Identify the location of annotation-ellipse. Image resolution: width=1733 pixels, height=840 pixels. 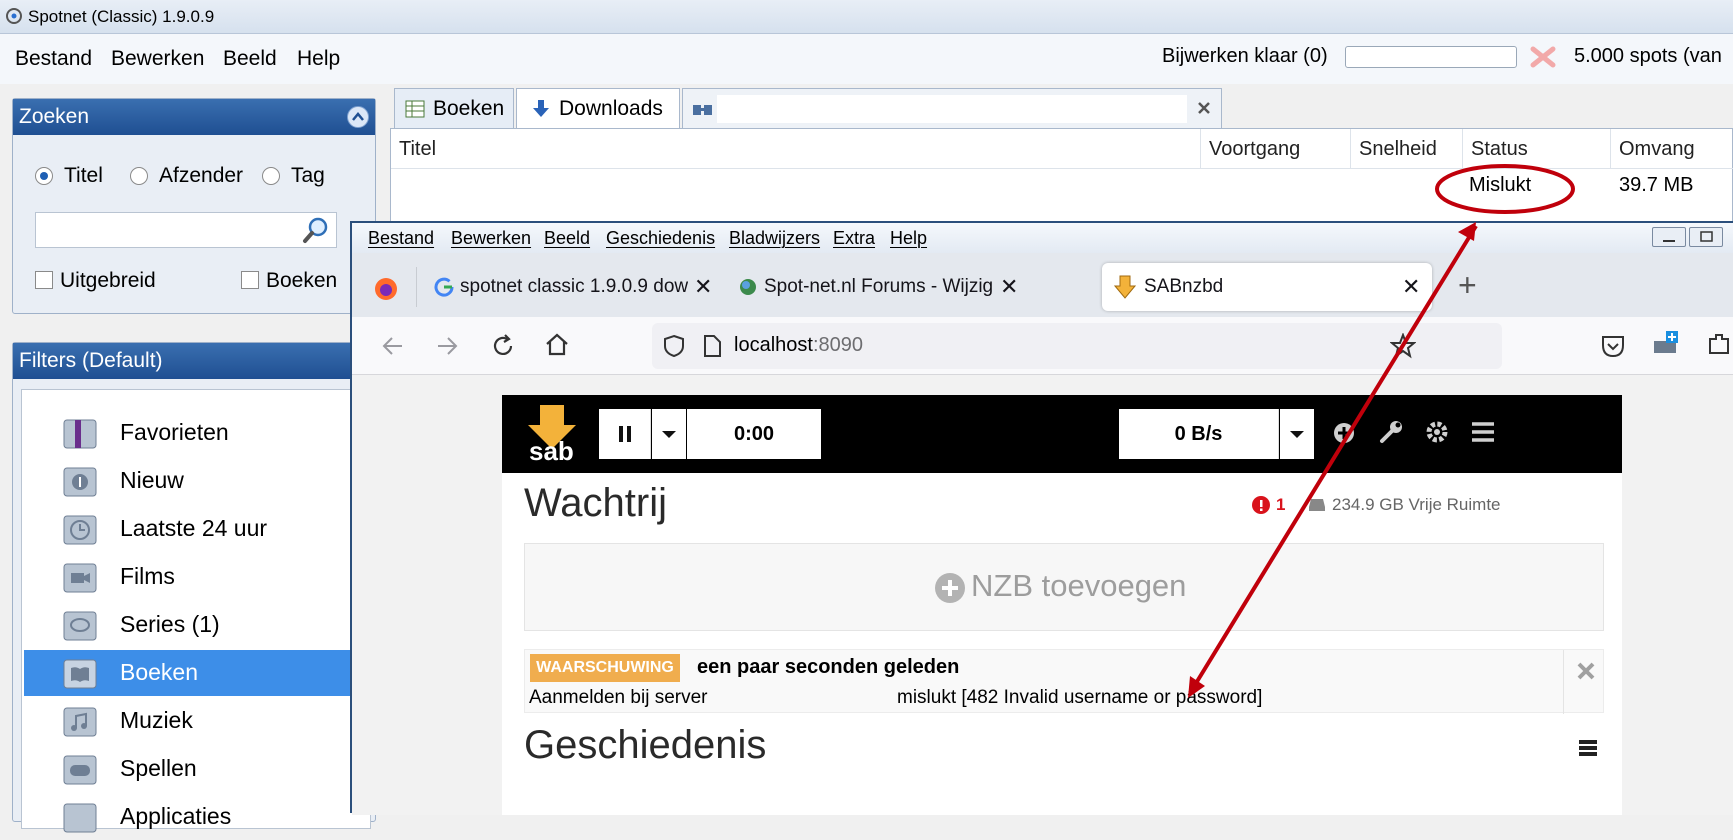
(1505, 189).